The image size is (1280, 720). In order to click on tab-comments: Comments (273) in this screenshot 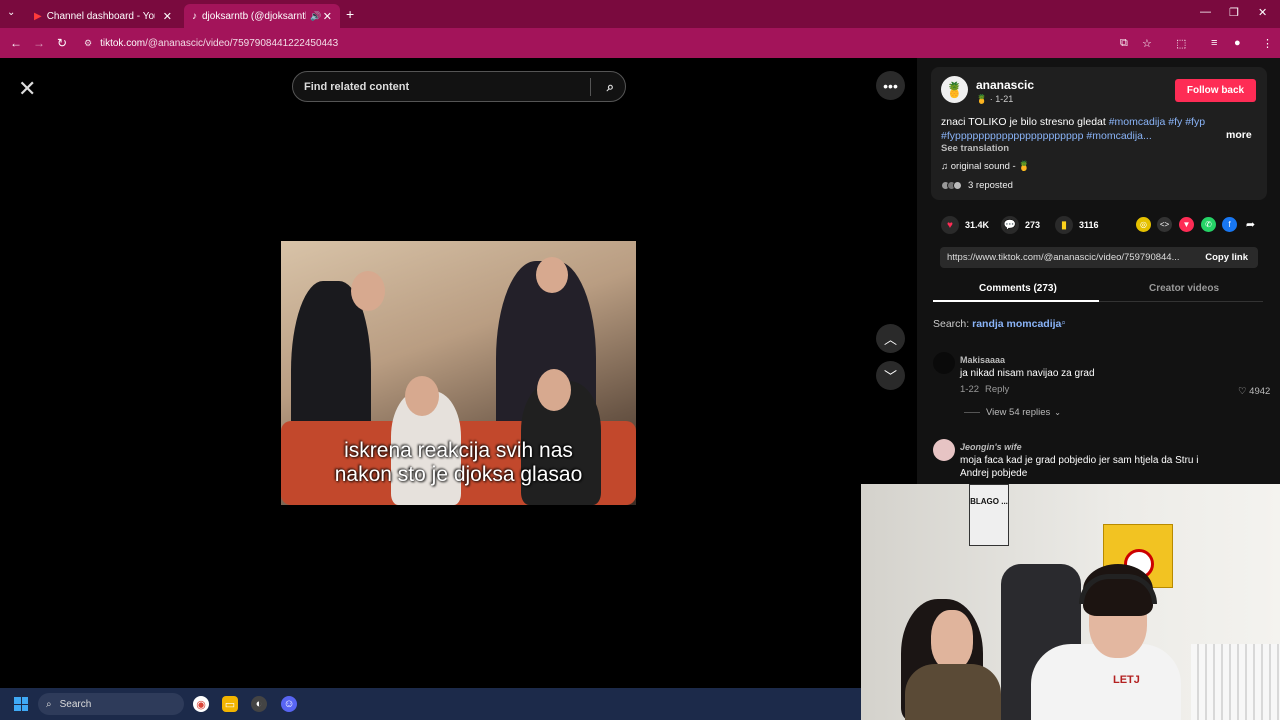, I will do `click(1018, 288)`.